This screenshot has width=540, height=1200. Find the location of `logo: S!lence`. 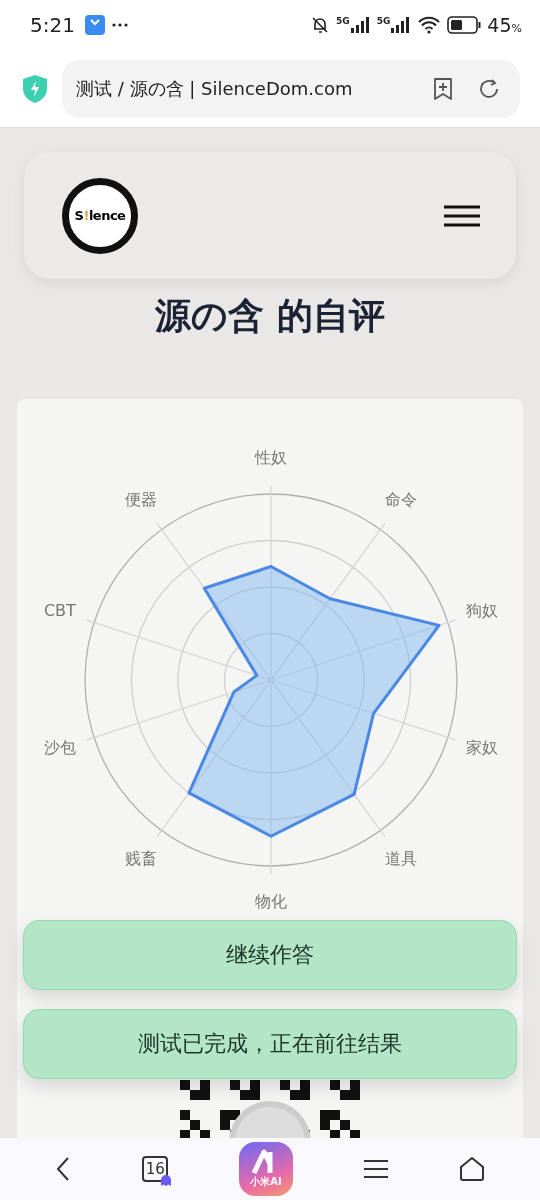

logo: S!lence is located at coordinates (100, 215).